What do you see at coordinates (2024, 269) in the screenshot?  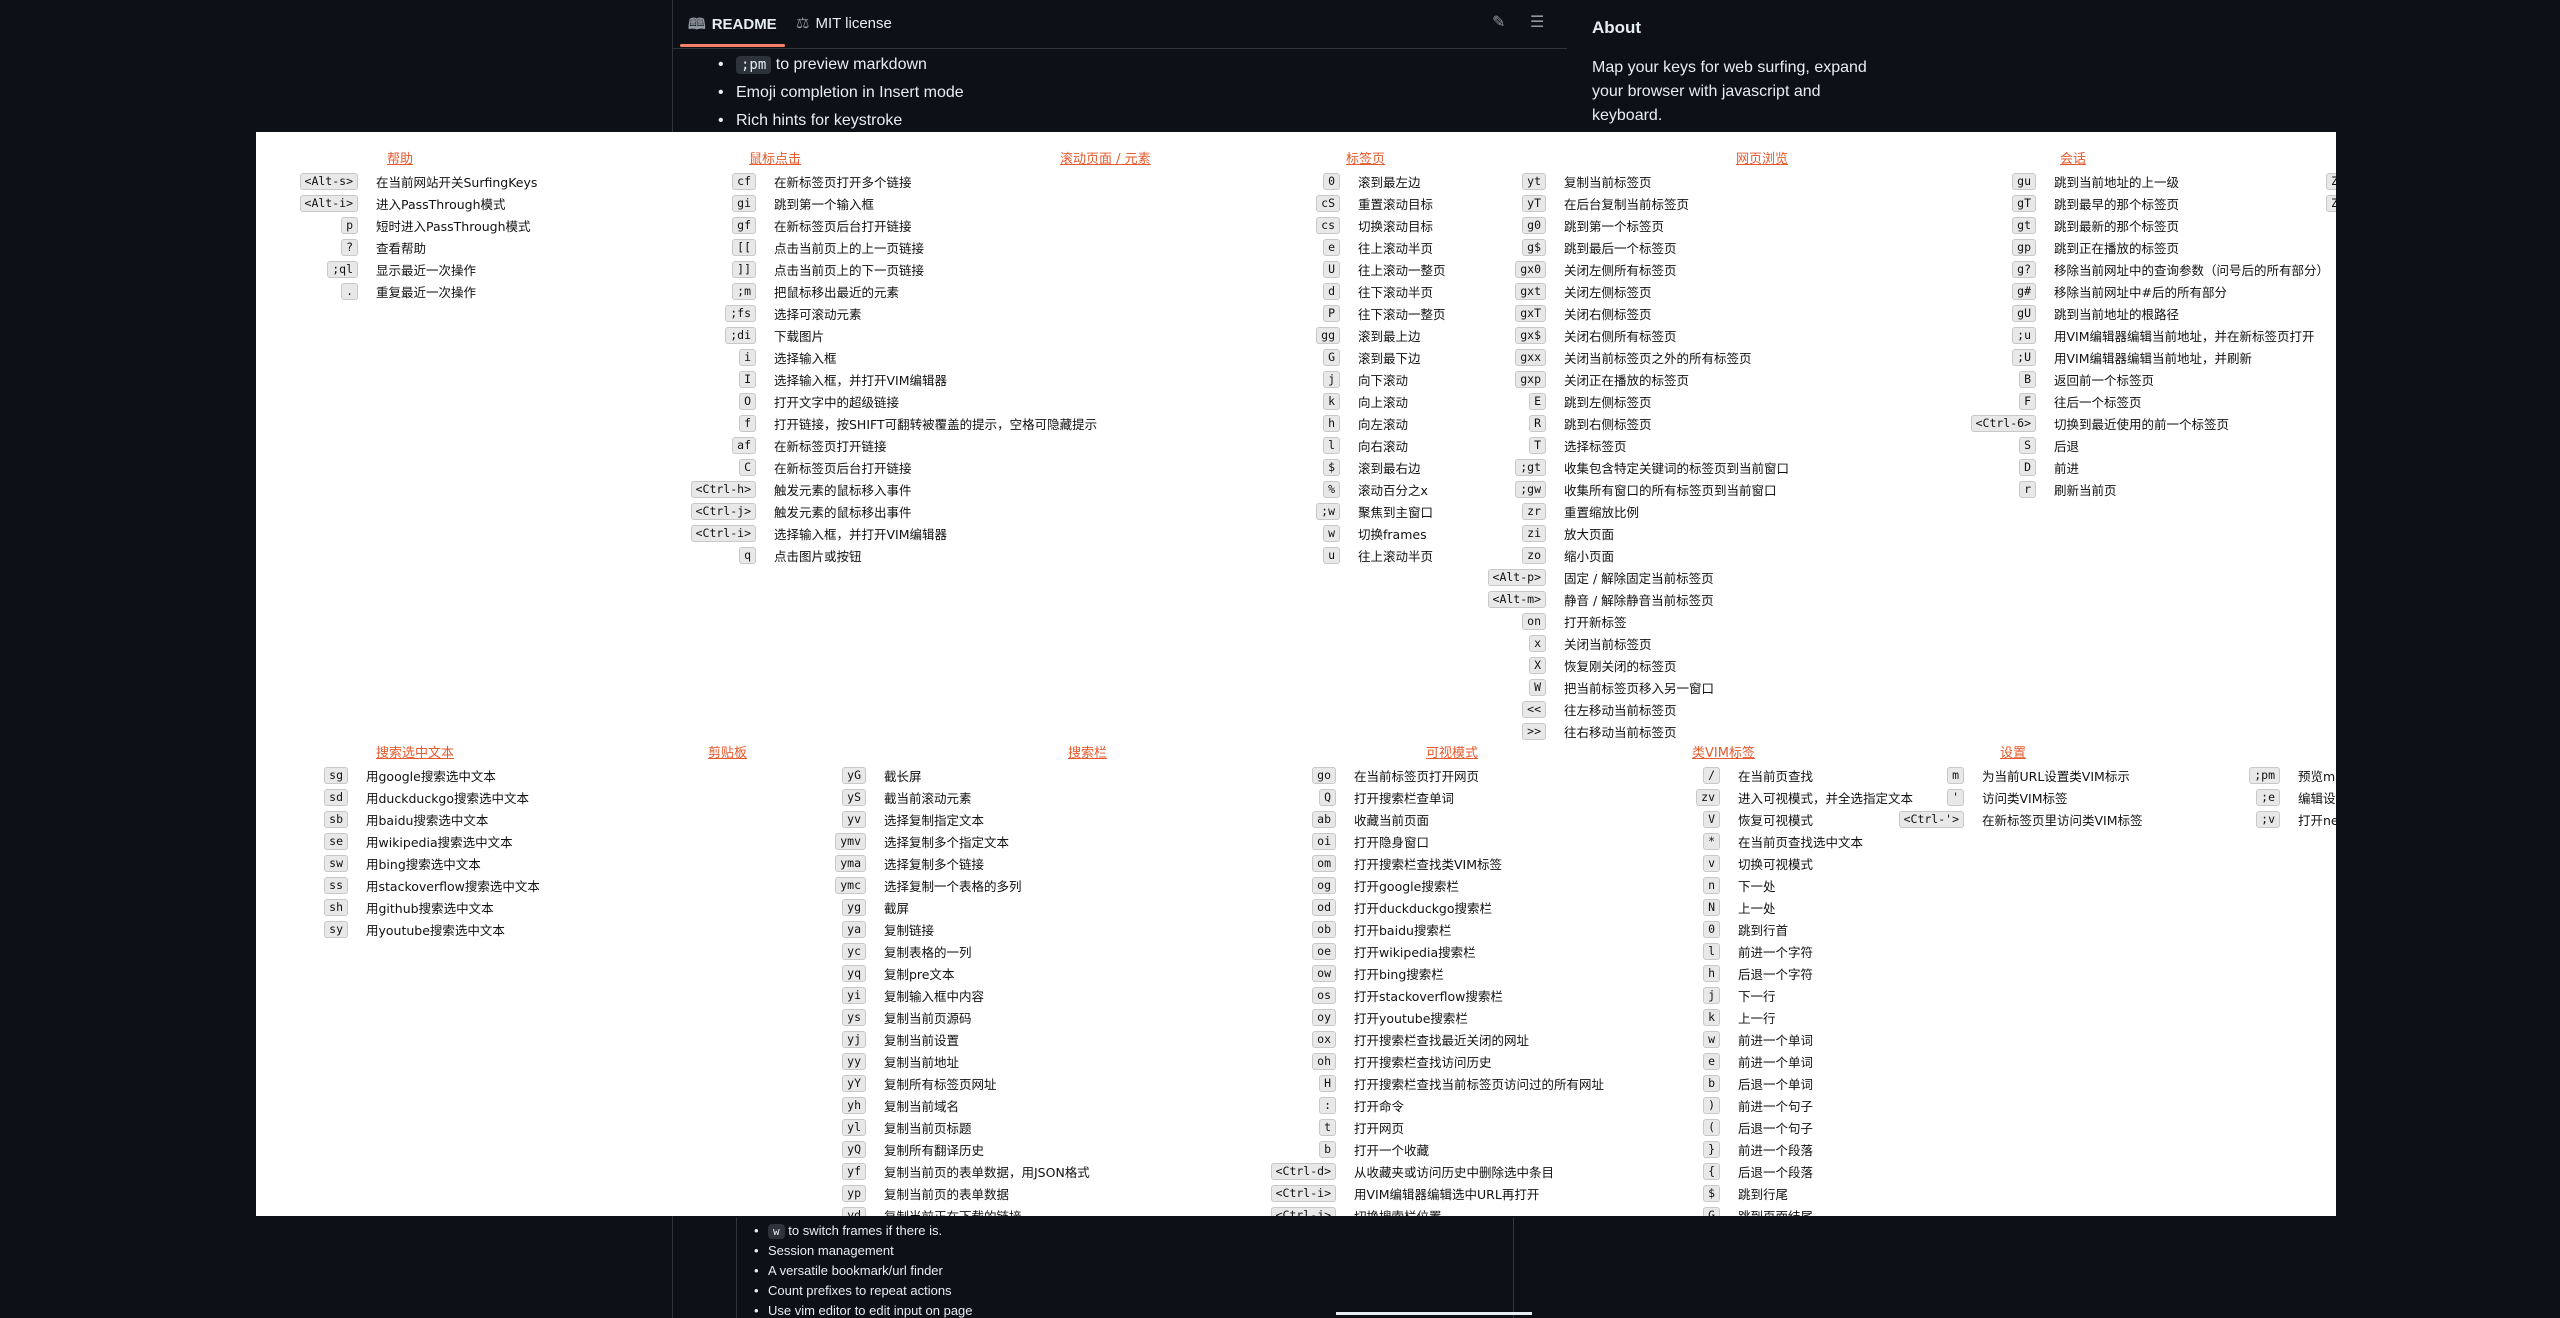 I see `shortcut-key: g?` at bounding box center [2024, 269].